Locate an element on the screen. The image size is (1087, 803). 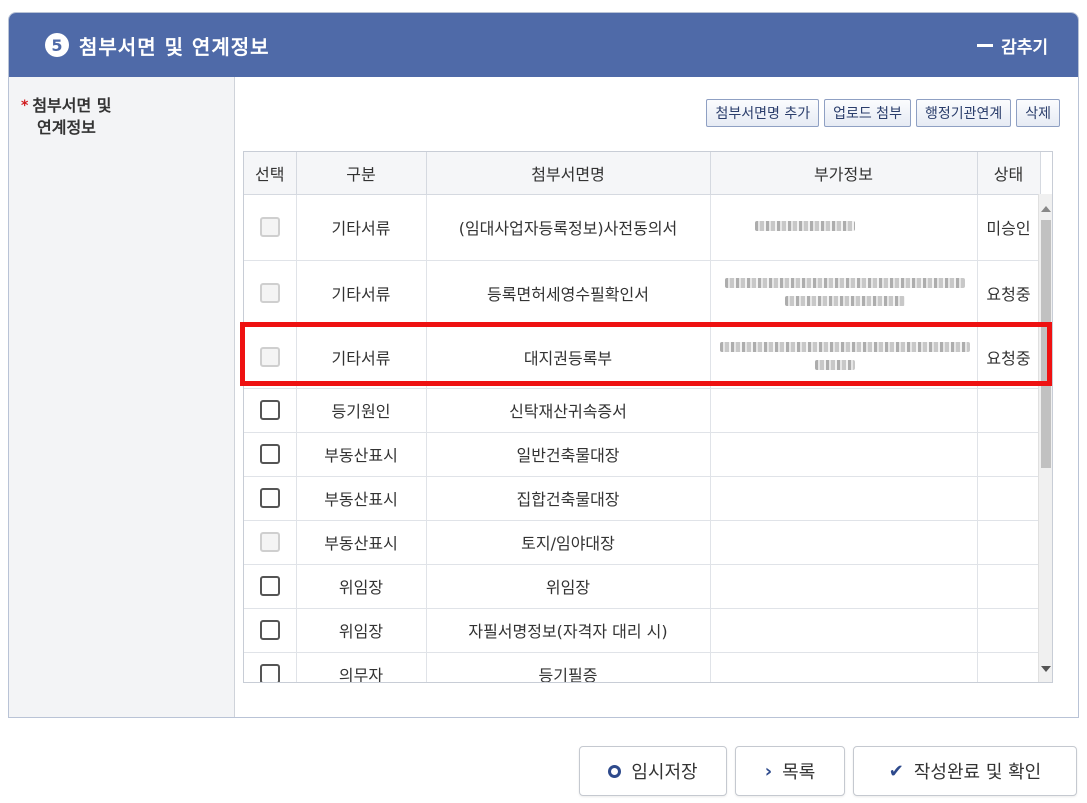
table-row: 부동산표시 토지/임야대장 is located at coordinates (642, 542).